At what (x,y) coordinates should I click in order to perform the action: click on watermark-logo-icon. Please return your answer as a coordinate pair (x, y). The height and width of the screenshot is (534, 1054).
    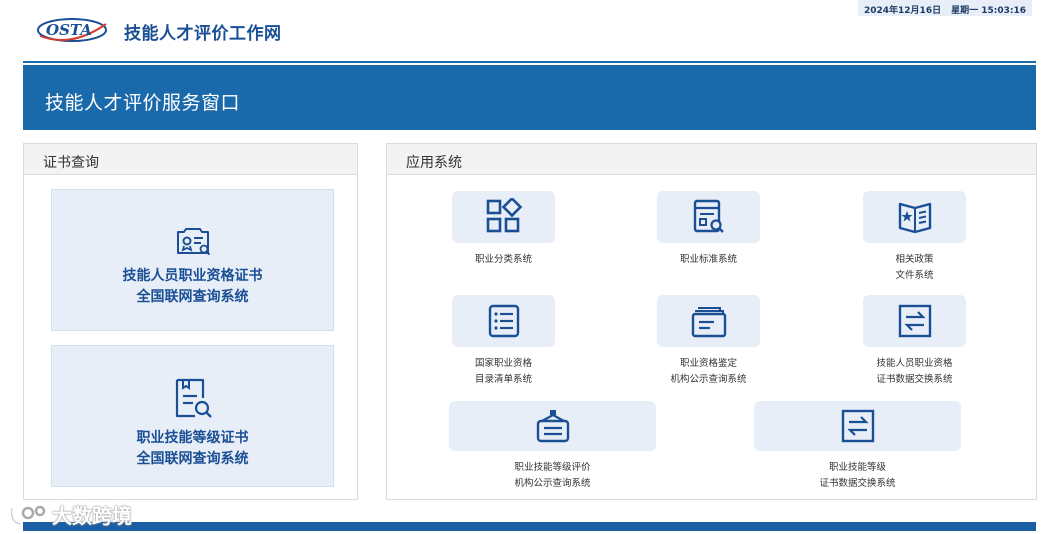
    Looking at the image, I should click on (28, 515).